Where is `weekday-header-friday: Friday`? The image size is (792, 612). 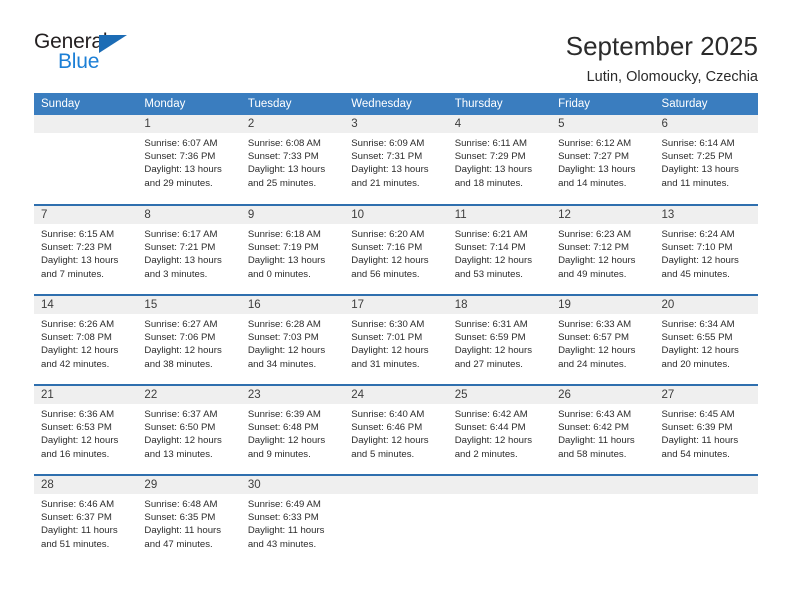
weekday-header-friday: Friday is located at coordinates (603, 104).